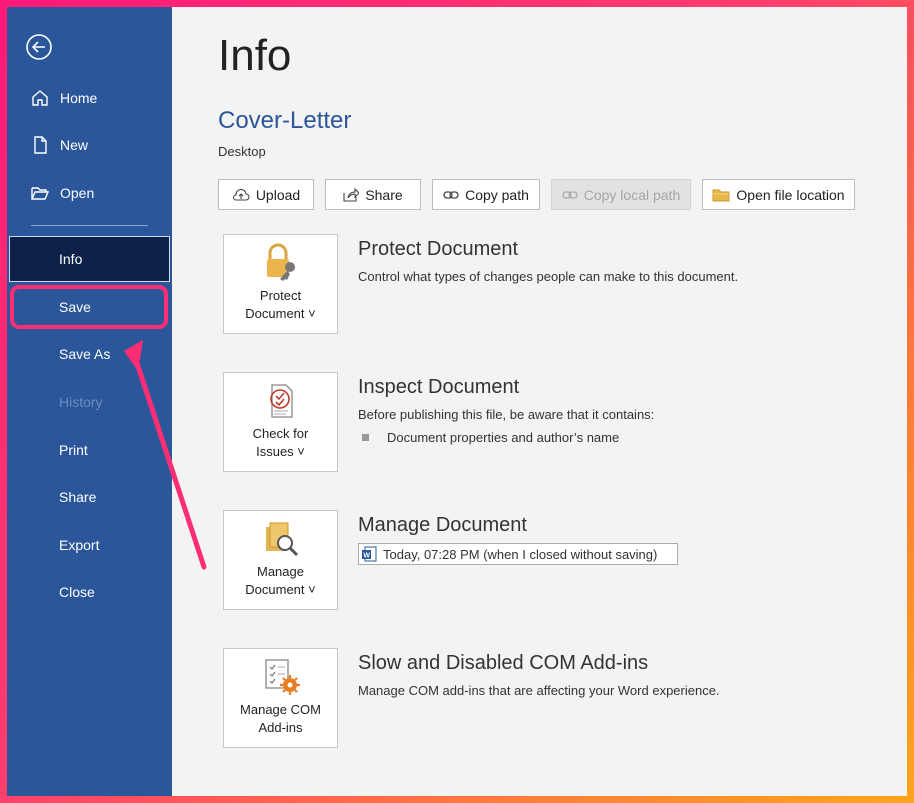  I want to click on inspect-document-title: Inspect Document, so click(439, 387).